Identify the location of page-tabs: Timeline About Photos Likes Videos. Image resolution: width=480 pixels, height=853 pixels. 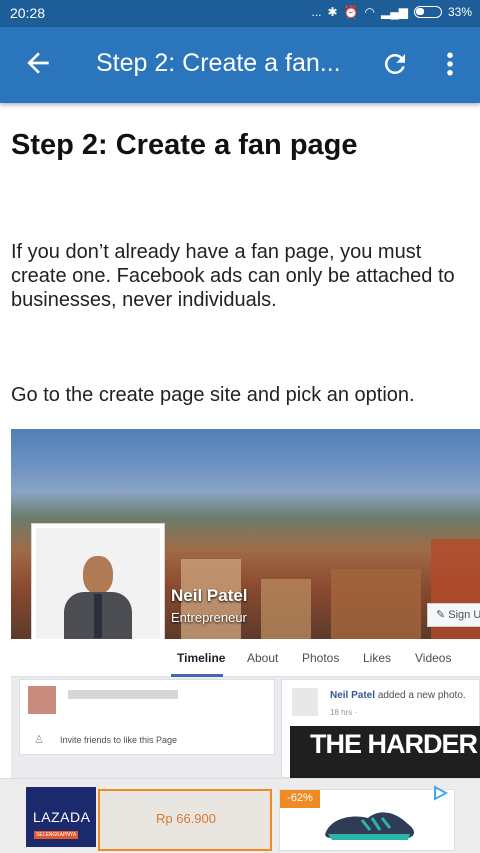
(245, 658).